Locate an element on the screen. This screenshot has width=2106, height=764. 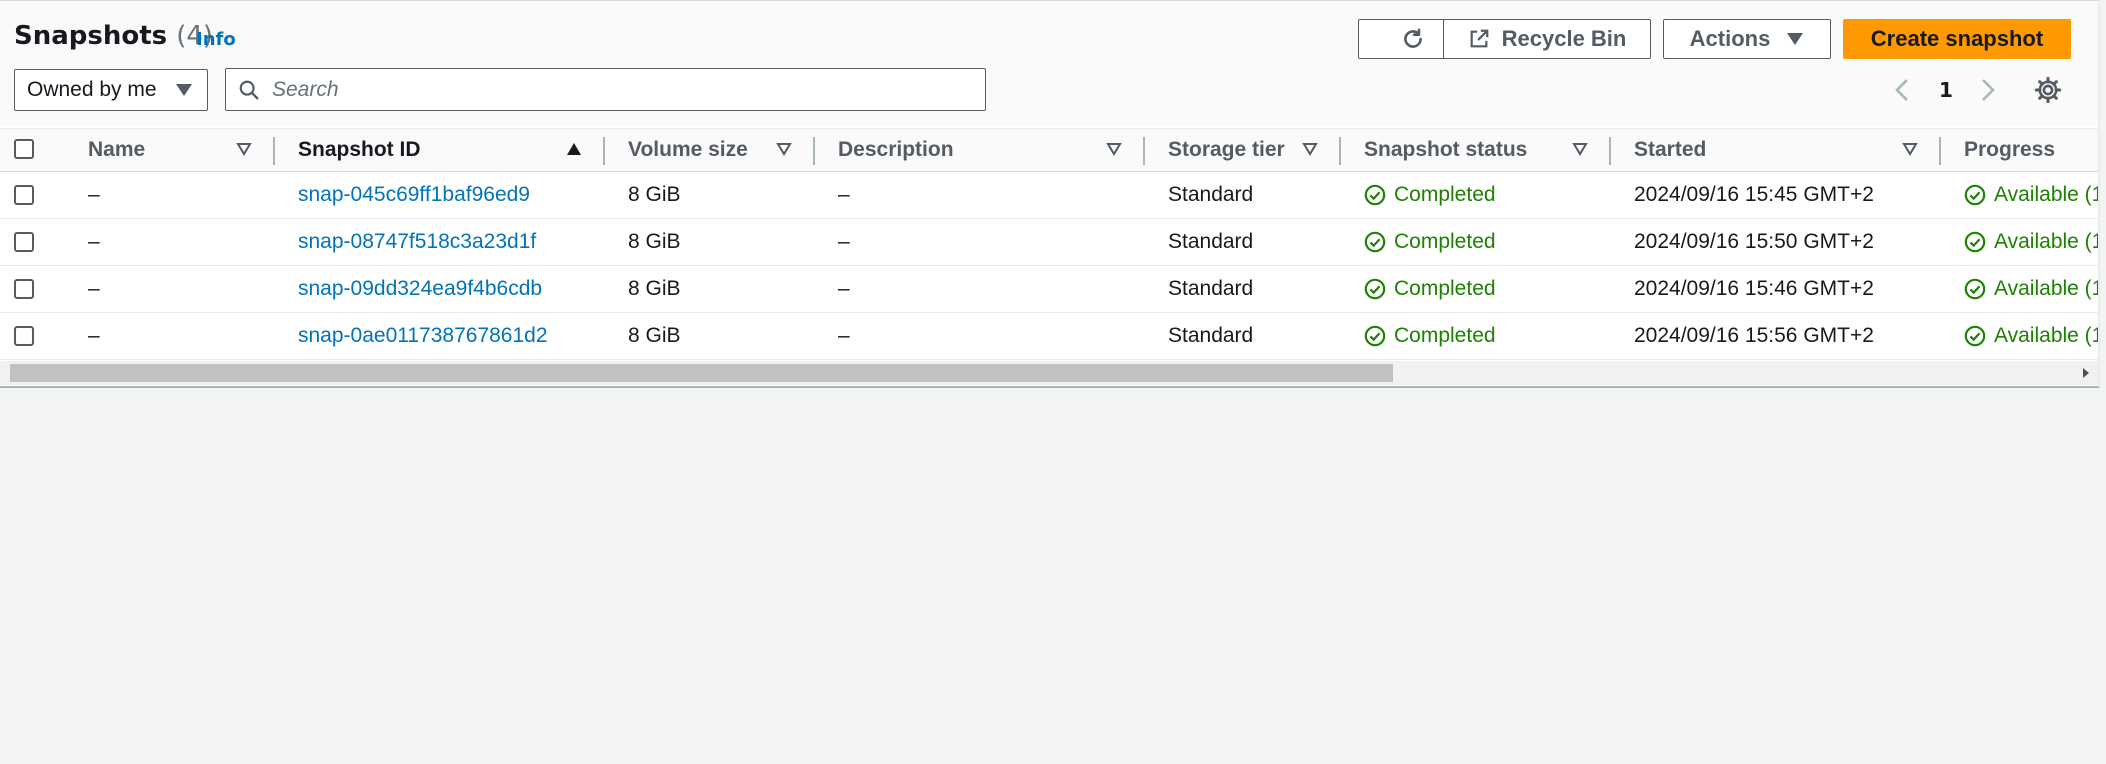
scroll-right-arrow-icon is located at coordinates (2086, 373).